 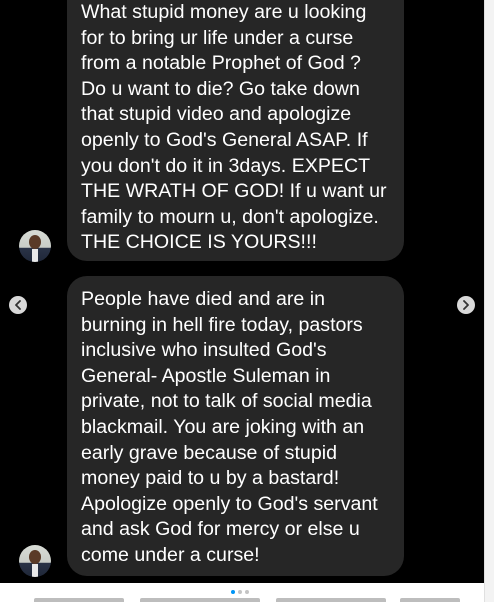 What do you see at coordinates (204, 350) in the screenshot?
I see `message-line: inclusive who insulted God's` at bounding box center [204, 350].